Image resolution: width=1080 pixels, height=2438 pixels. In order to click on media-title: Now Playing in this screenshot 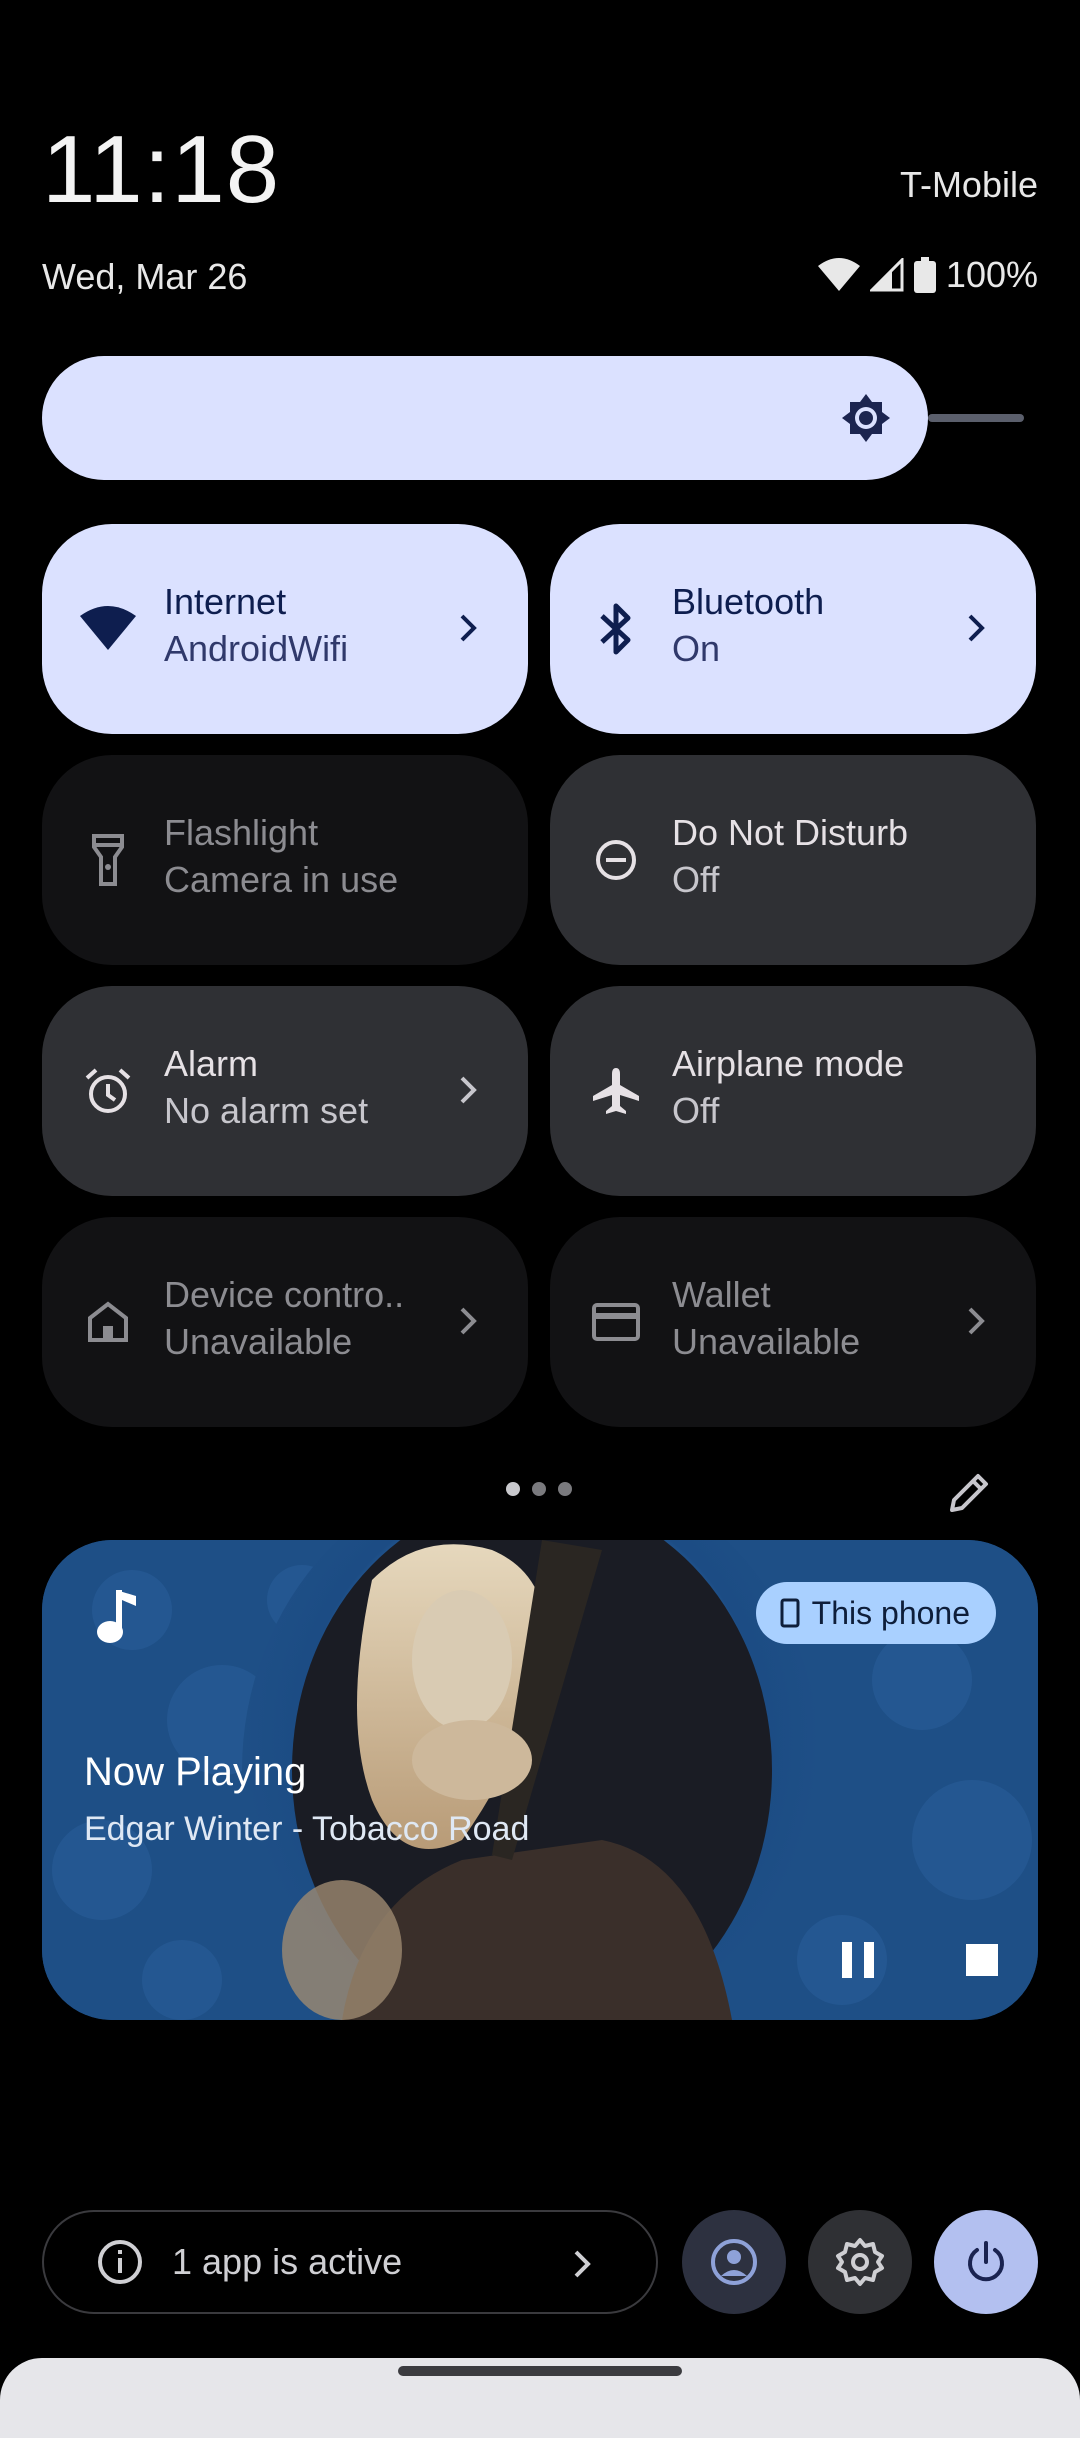, I will do `click(195, 1772)`.